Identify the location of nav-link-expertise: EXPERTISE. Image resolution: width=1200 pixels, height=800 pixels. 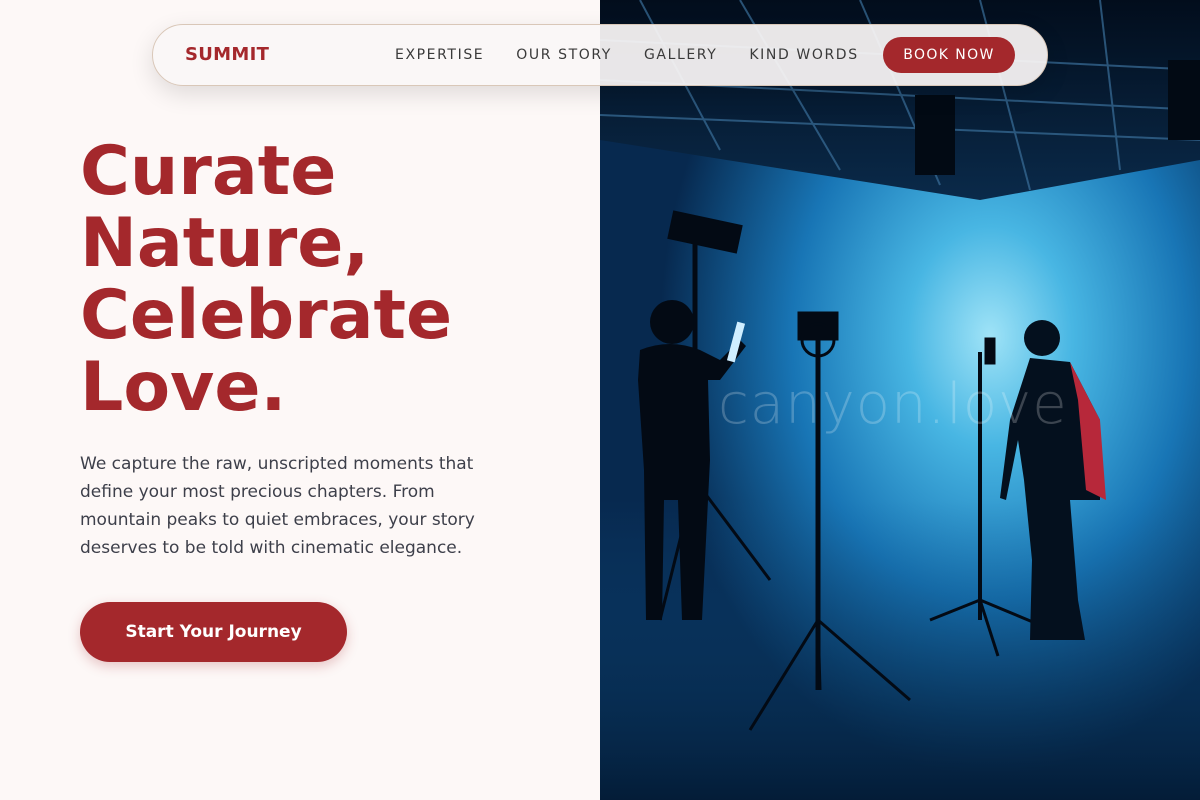
(439, 55).